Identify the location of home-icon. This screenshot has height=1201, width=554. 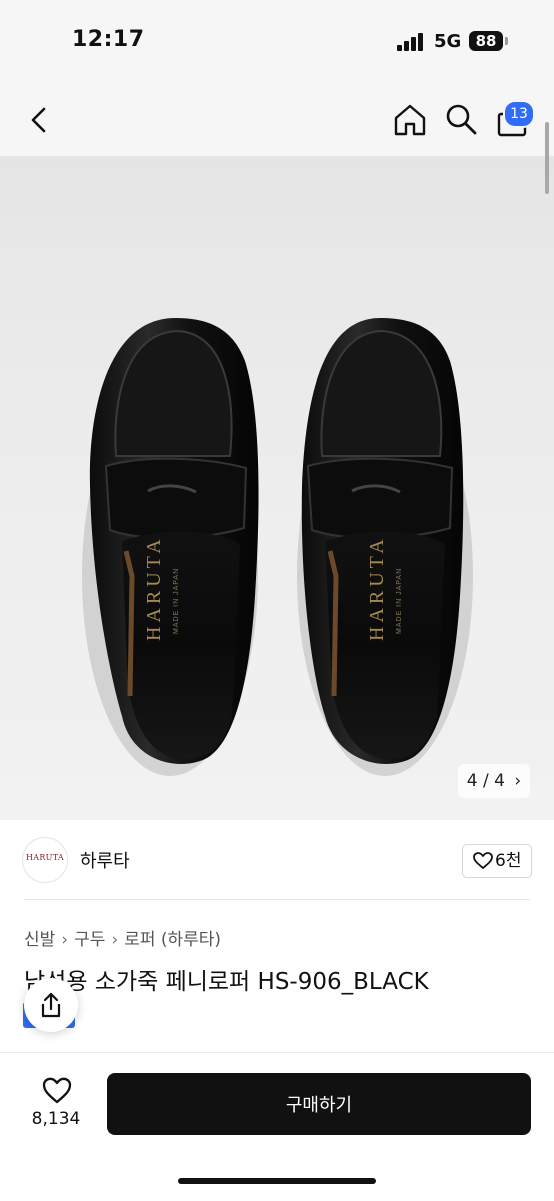
(410, 120).